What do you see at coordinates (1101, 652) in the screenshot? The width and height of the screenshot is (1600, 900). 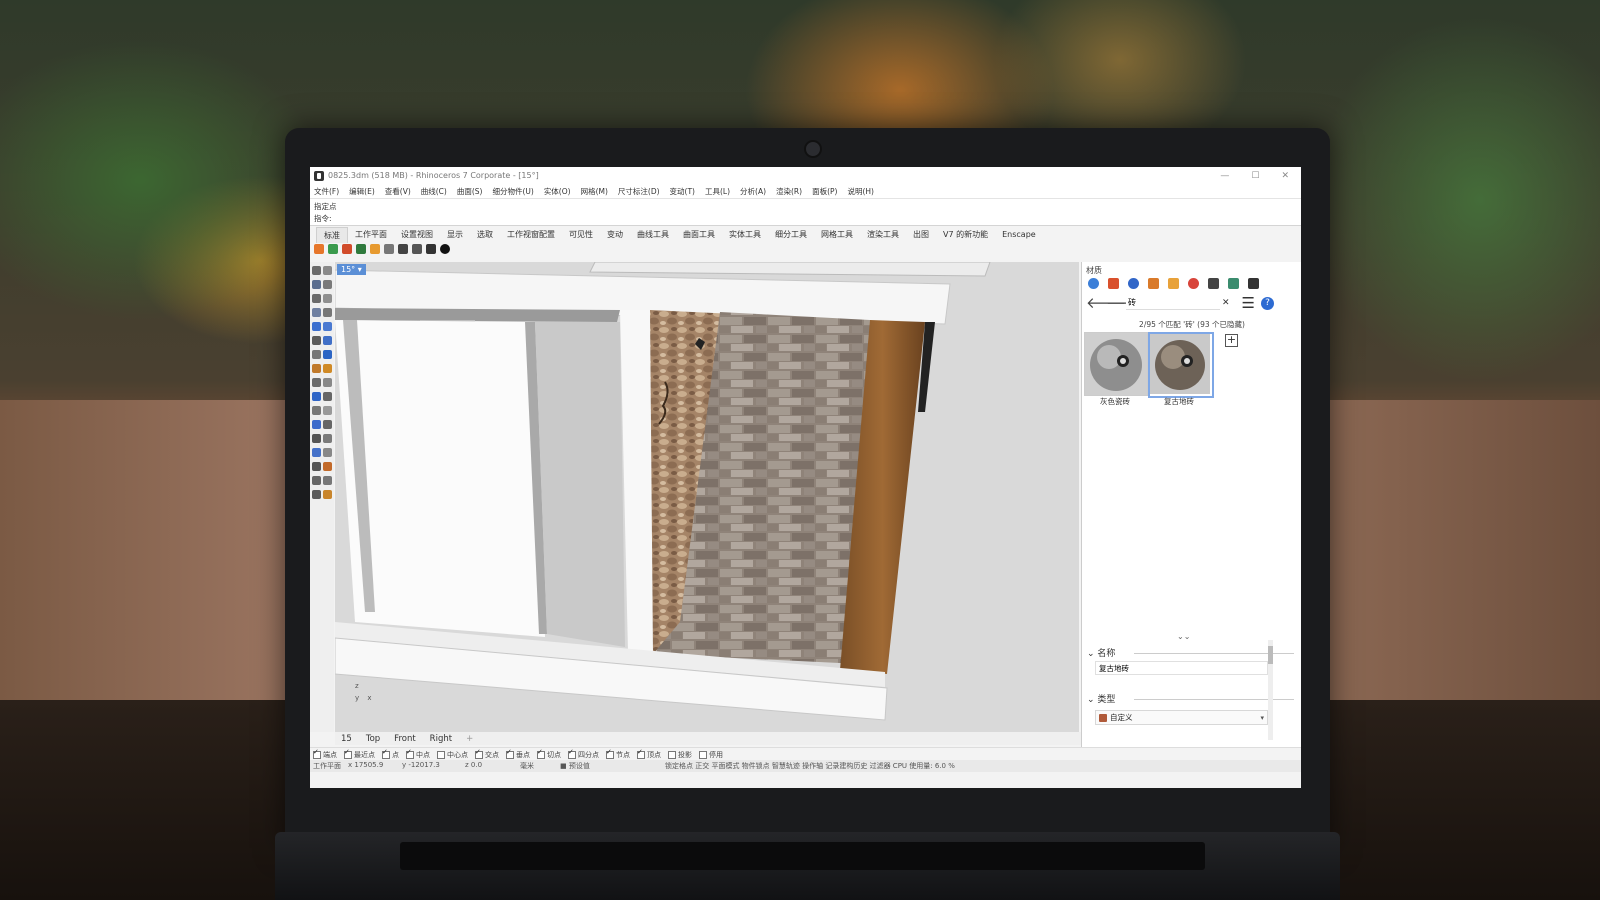 I see `name-section-header: ⌄ 名称` at bounding box center [1101, 652].